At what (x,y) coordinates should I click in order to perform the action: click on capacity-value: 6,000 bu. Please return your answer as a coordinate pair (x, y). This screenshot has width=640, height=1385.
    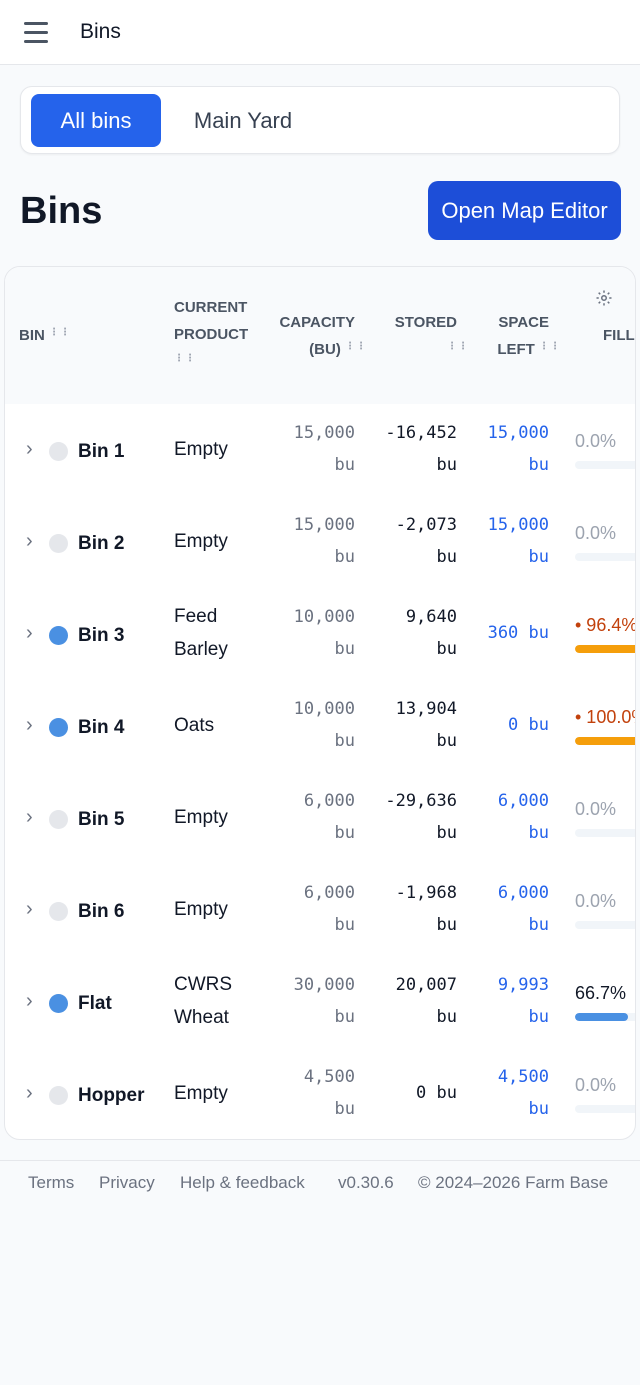
    Looking at the image, I should click on (329, 909).